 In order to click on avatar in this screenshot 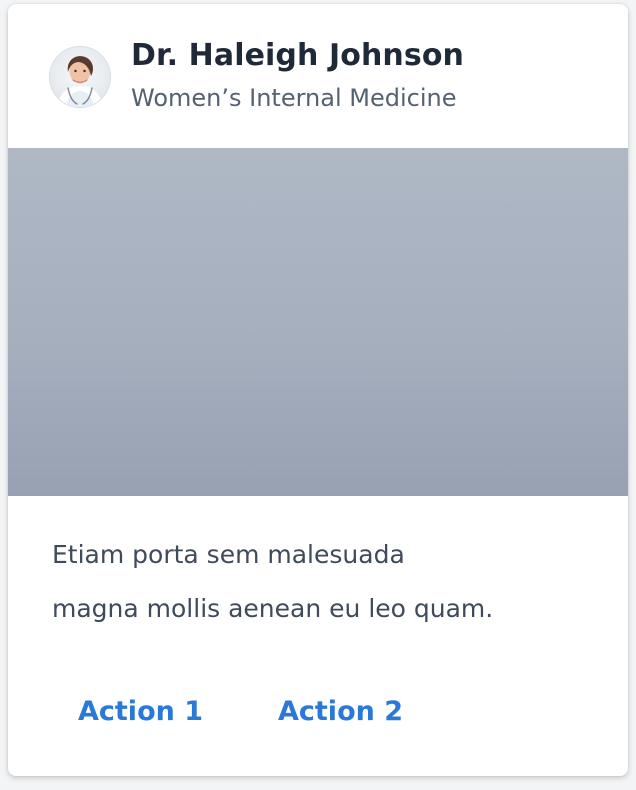, I will do `click(80, 77)`.